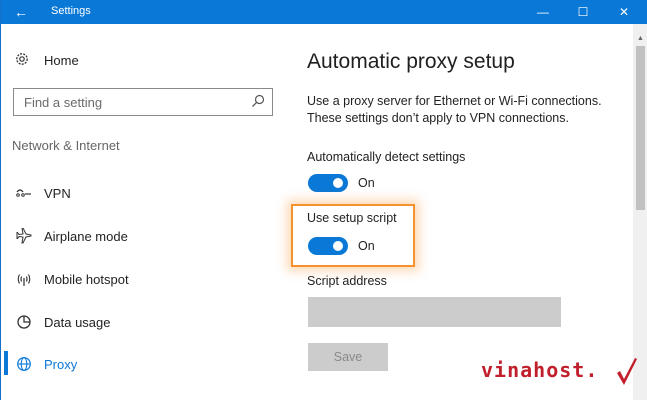 The width and height of the screenshot is (647, 400). What do you see at coordinates (411, 61) in the screenshot?
I see `page-title: Automatic proxy setup` at bounding box center [411, 61].